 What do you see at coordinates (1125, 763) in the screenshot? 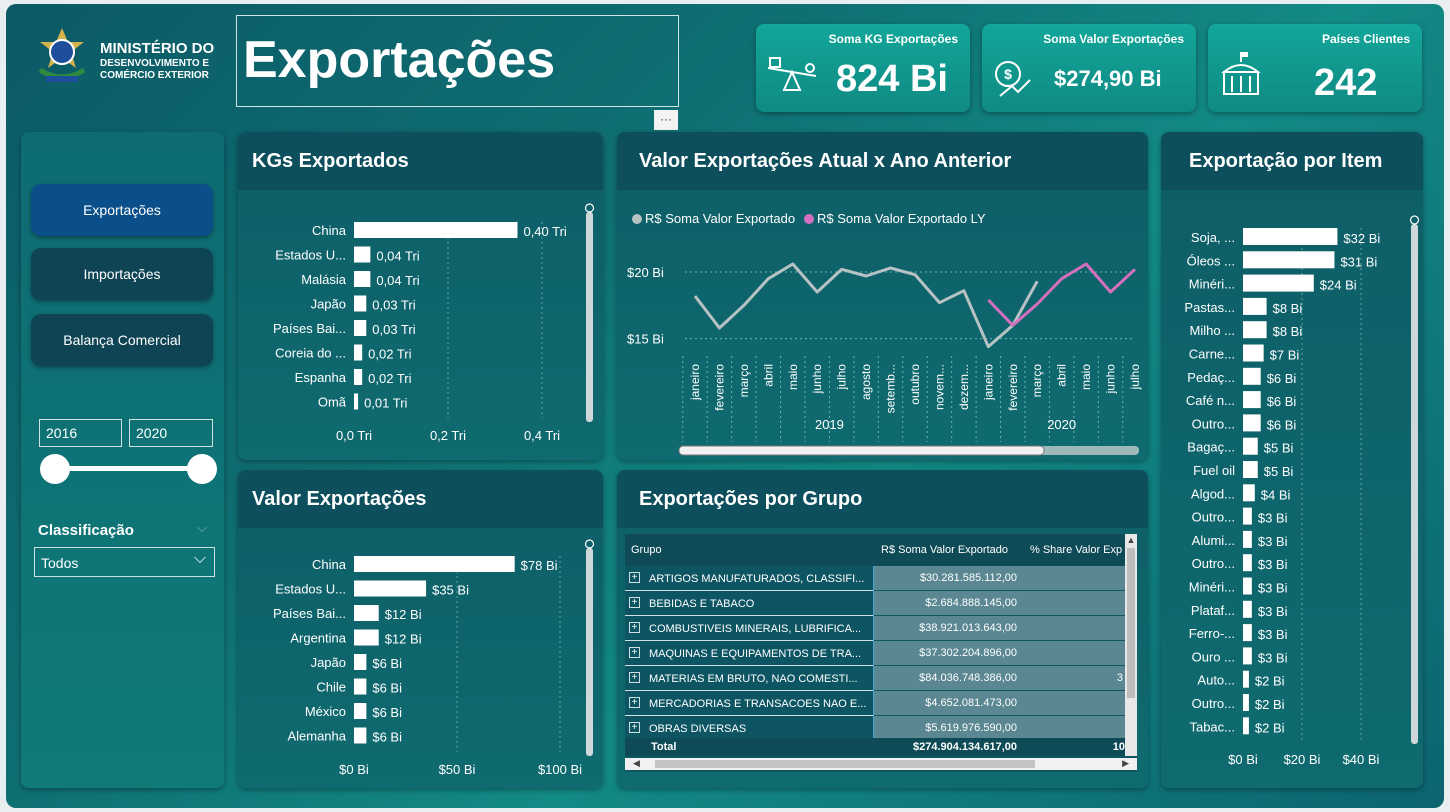
I see `scroll-right-icon: ▶` at bounding box center [1125, 763].